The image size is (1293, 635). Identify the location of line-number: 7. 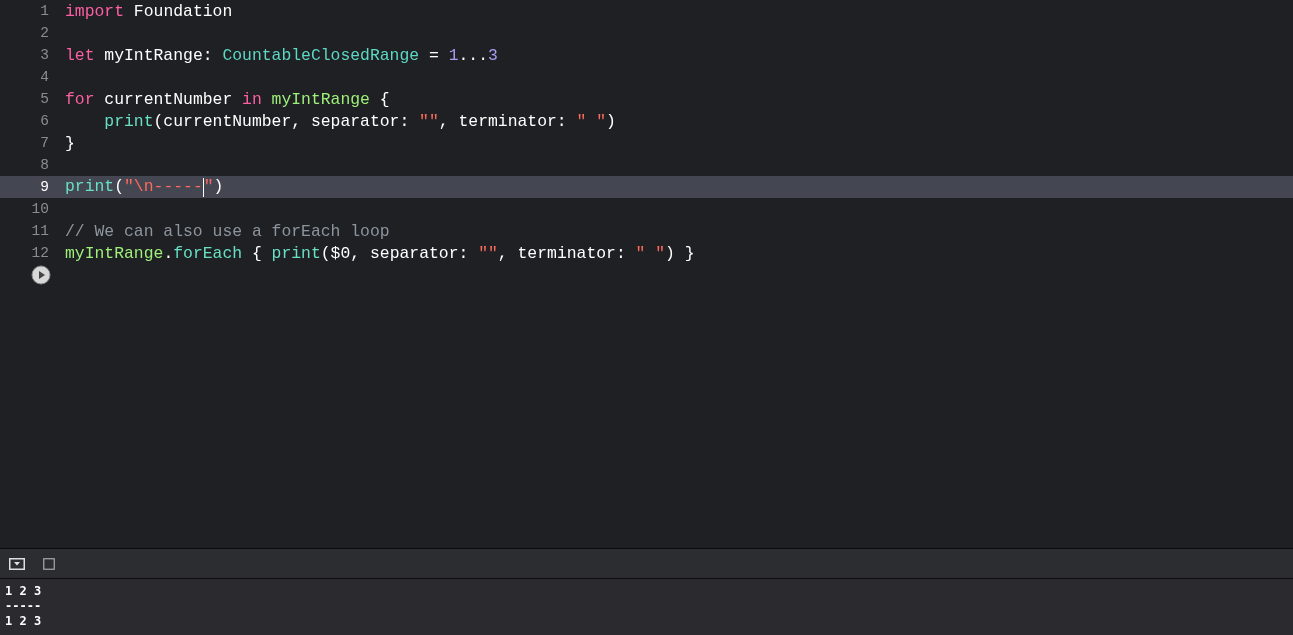
(44, 143).